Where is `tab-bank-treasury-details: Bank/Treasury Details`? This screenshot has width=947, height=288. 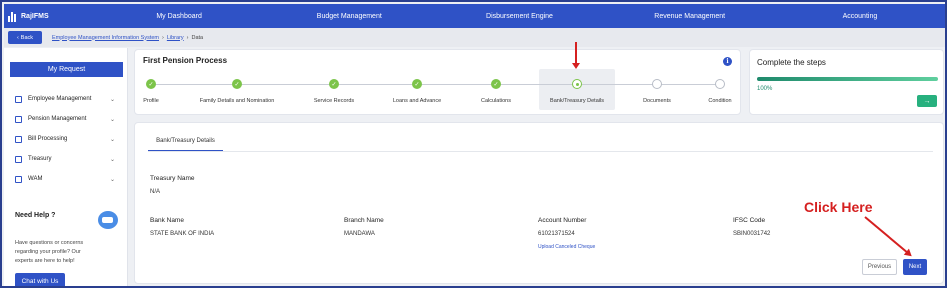
tab-bank-treasury-details: Bank/Treasury Details is located at coordinates (185, 141).